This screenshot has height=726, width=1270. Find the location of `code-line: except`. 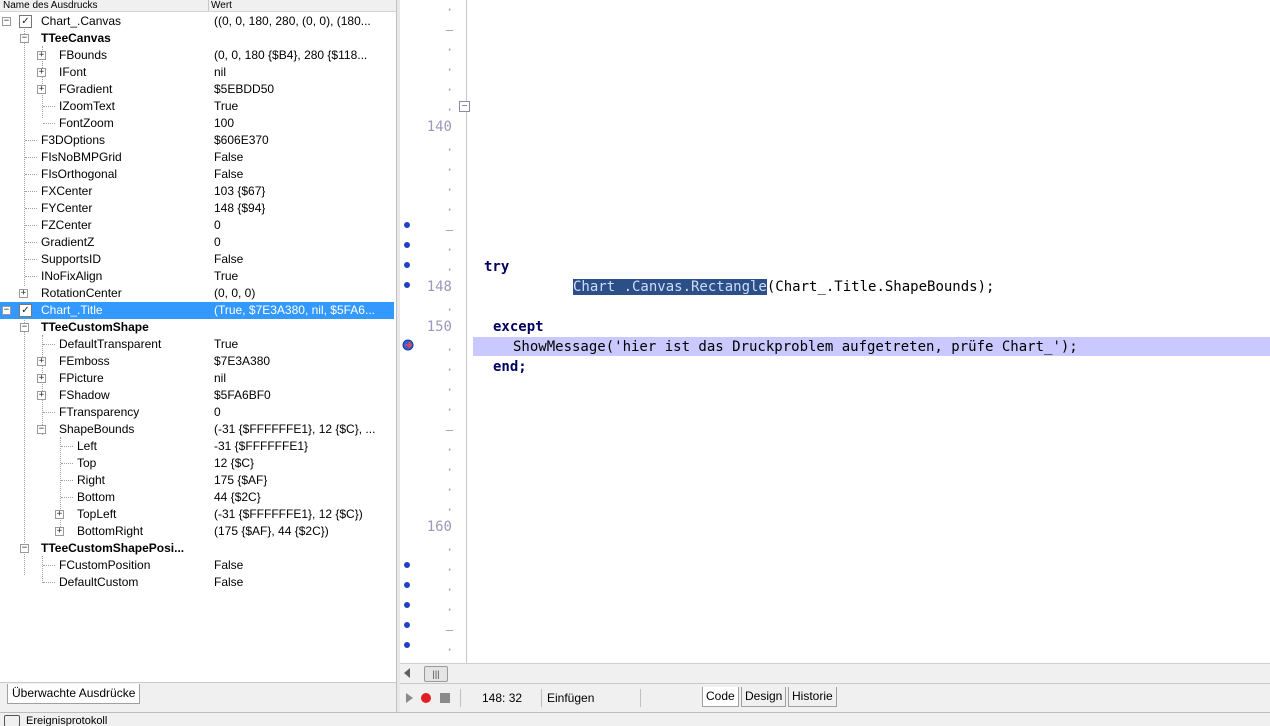

code-line: except is located at coordinates (518, 327).